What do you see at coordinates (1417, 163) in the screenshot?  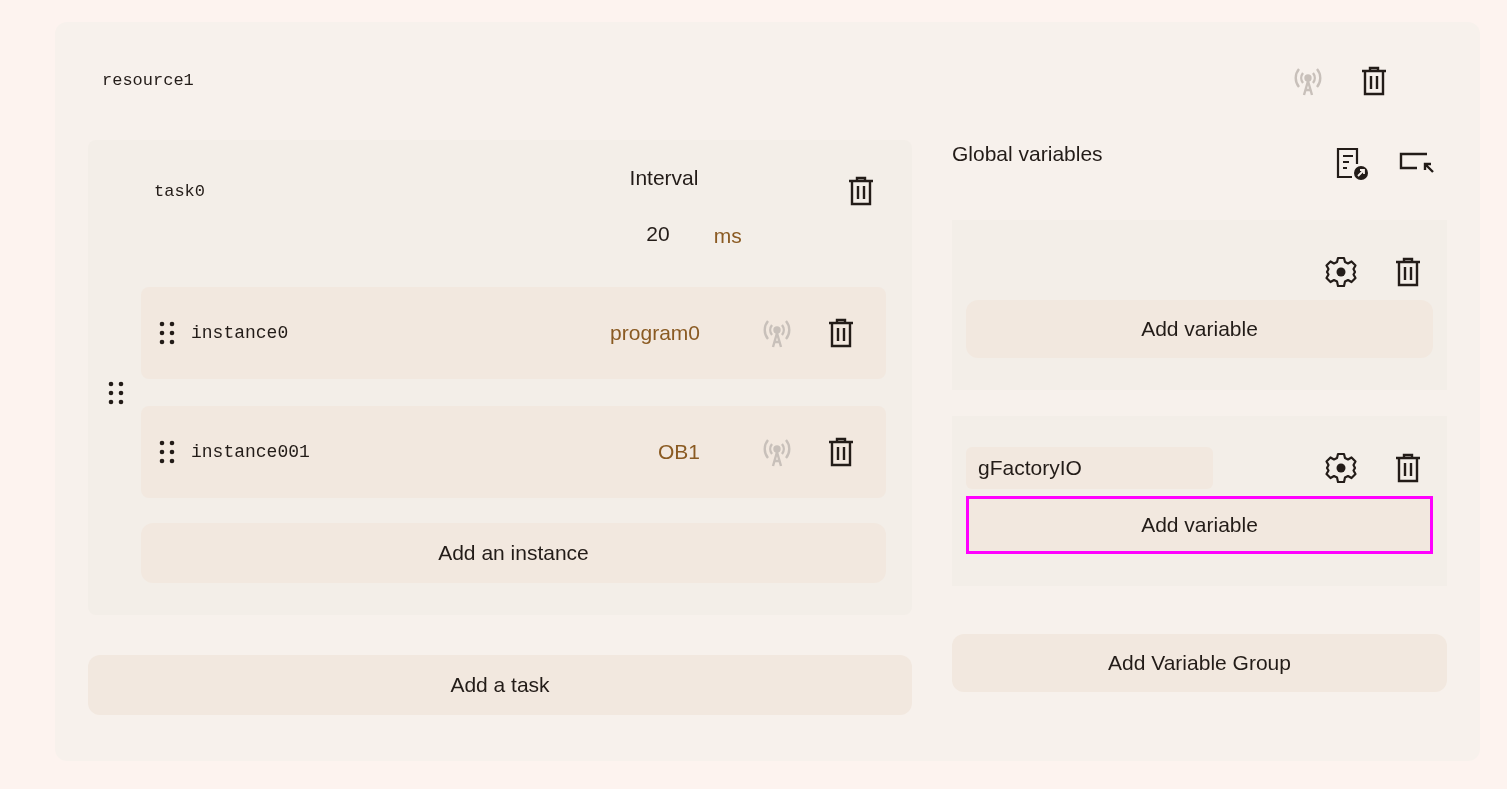 I see `window-arrow-icon` at bounding box center [1417, 163].